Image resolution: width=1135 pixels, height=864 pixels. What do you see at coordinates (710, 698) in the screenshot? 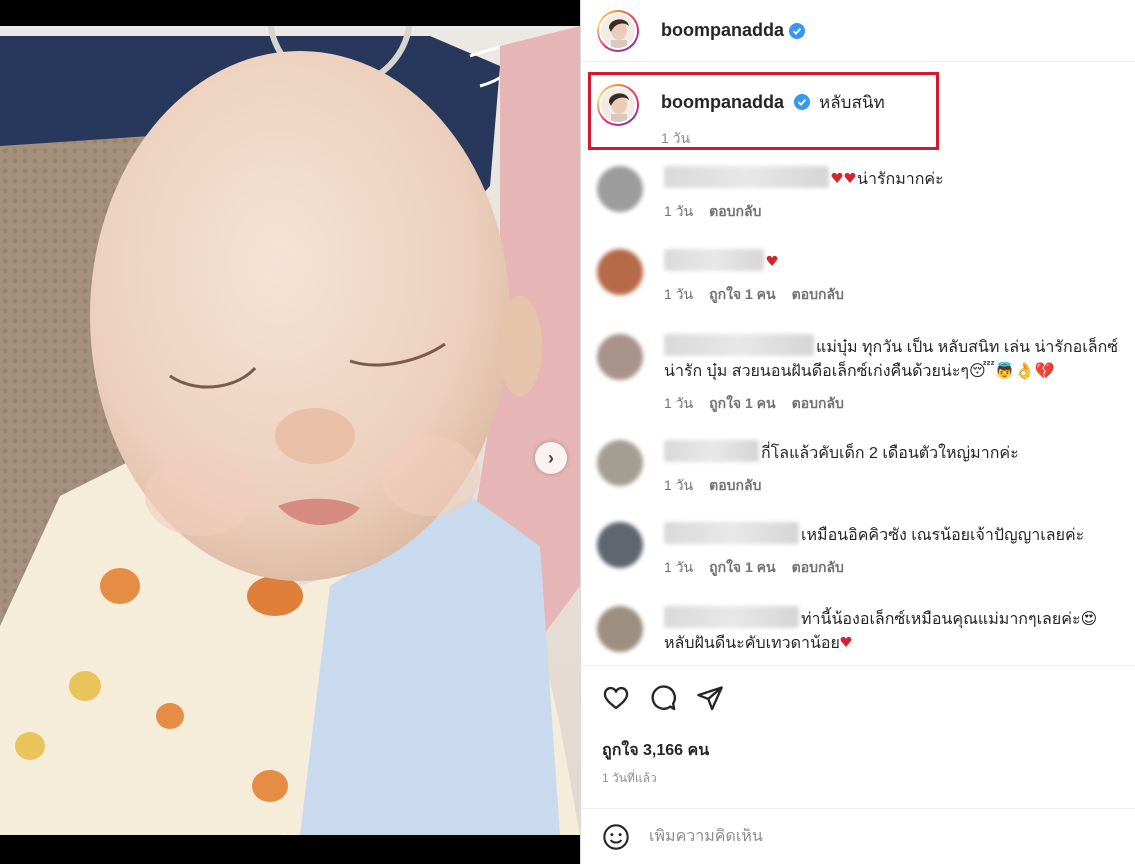
I see `share-icon` at bounding box center [710, 698].